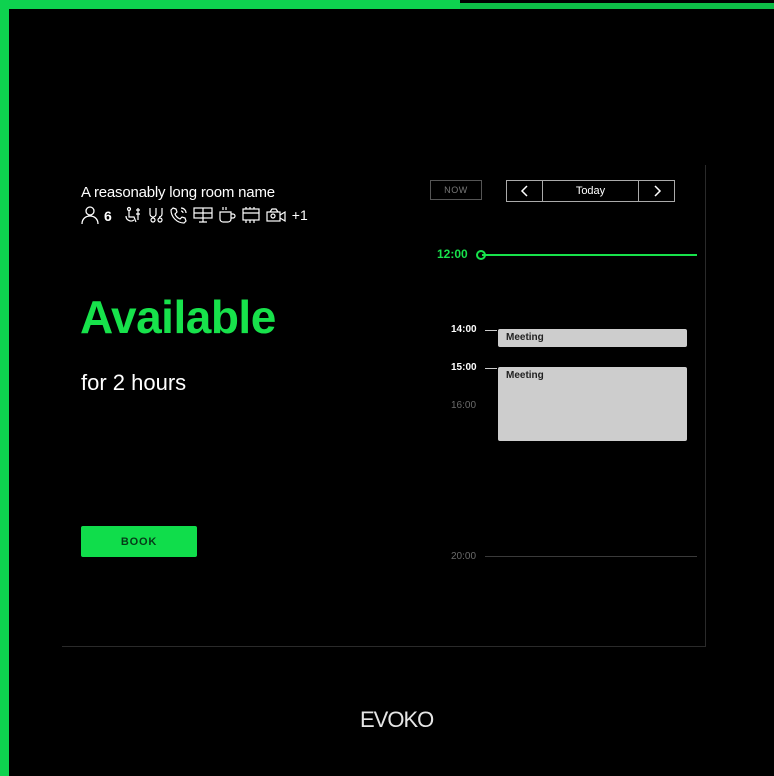 This screenshot has width=774, height=776. I want to click on current-time-label: 12:00, so click(452, 254).